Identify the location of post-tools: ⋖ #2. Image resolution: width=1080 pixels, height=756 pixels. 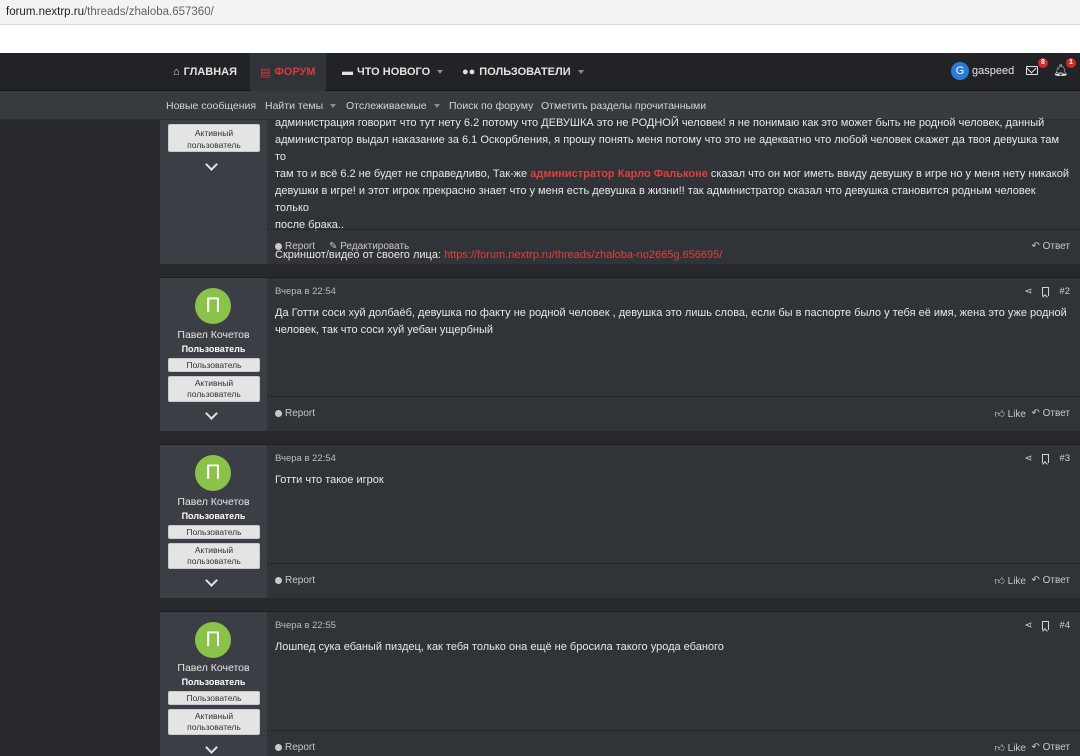
(1047, 291).